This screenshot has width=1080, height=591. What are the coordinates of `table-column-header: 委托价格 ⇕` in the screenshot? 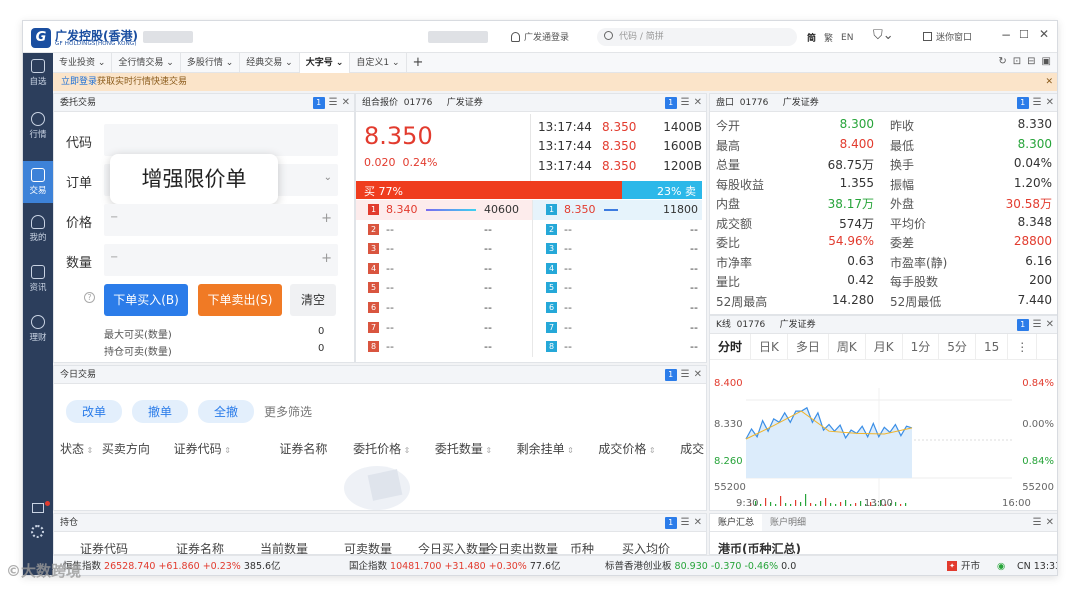 It's located at (394, 448).